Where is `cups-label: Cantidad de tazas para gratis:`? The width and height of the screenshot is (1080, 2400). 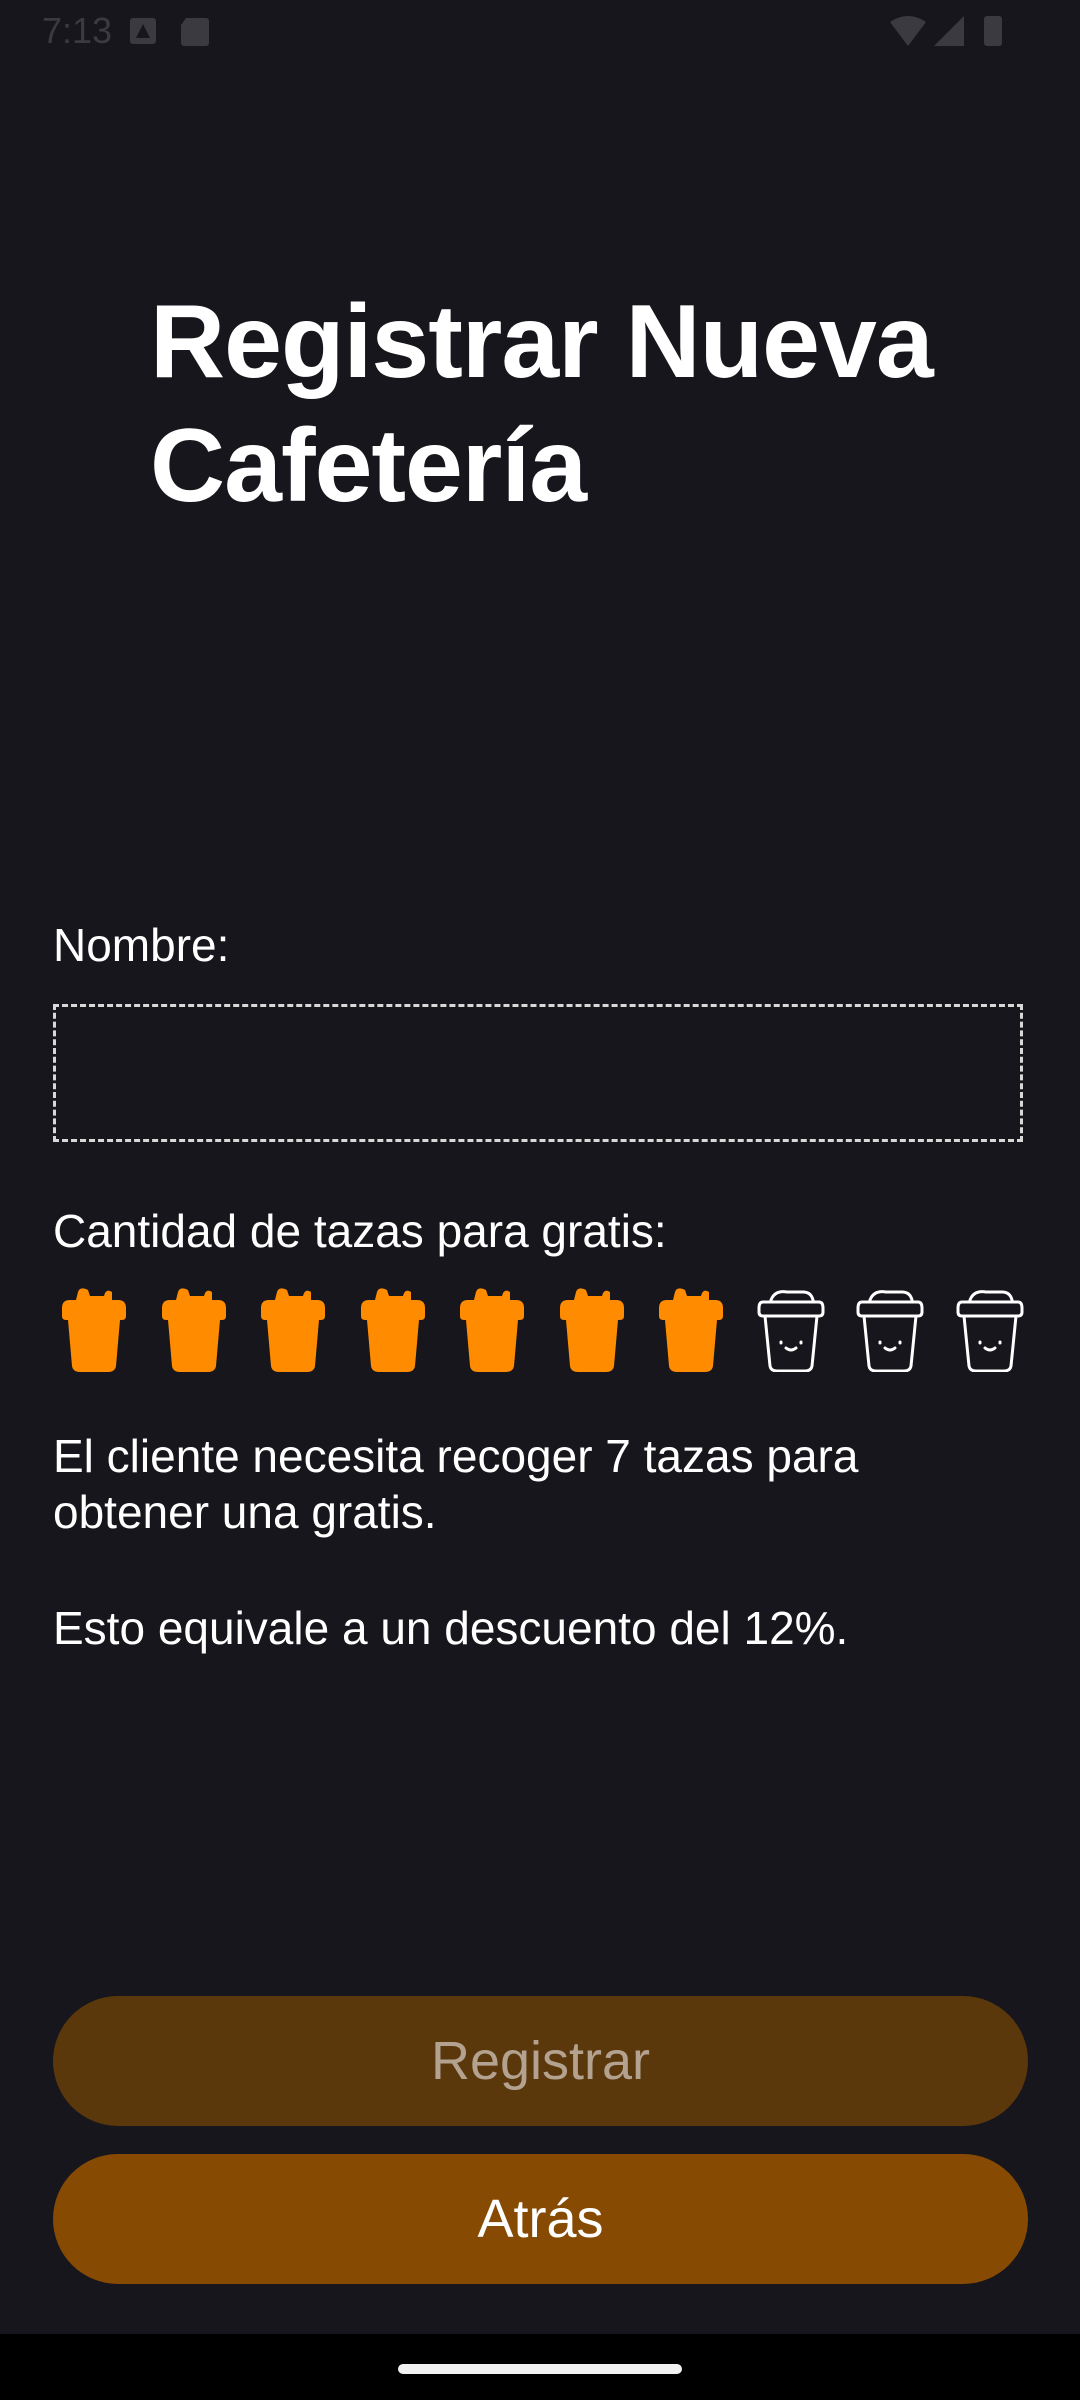 cups-label: Cantidad de tazas para gratis: is located at coordinates (360, 1231).